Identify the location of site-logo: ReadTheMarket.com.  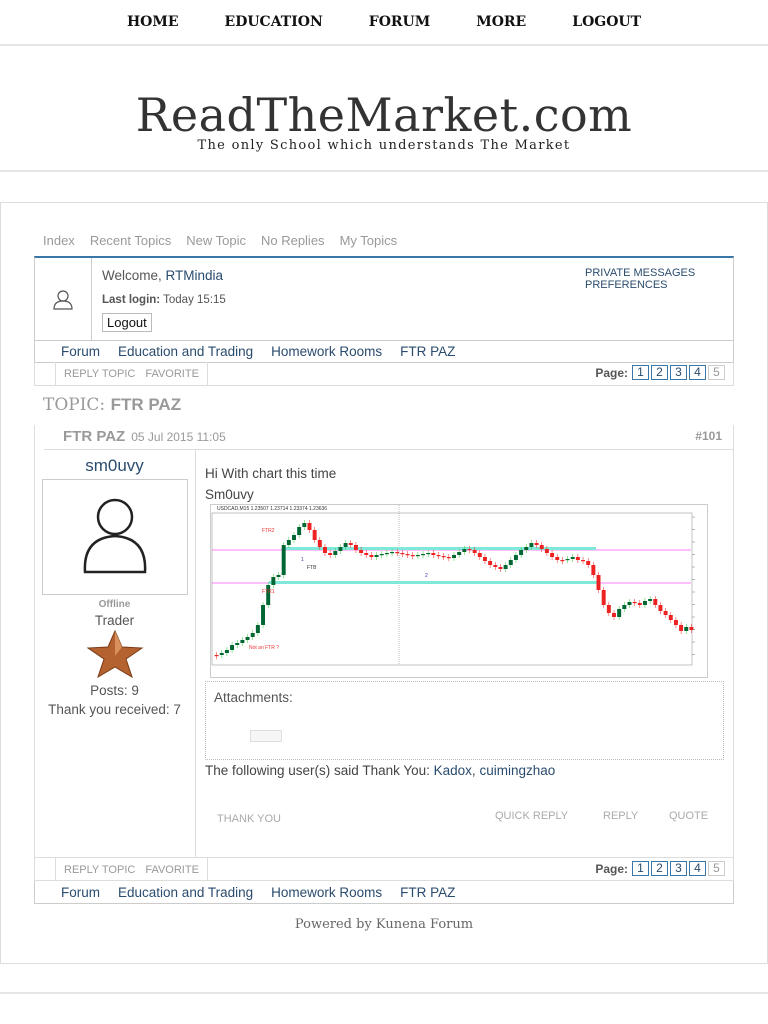
(384, 115).